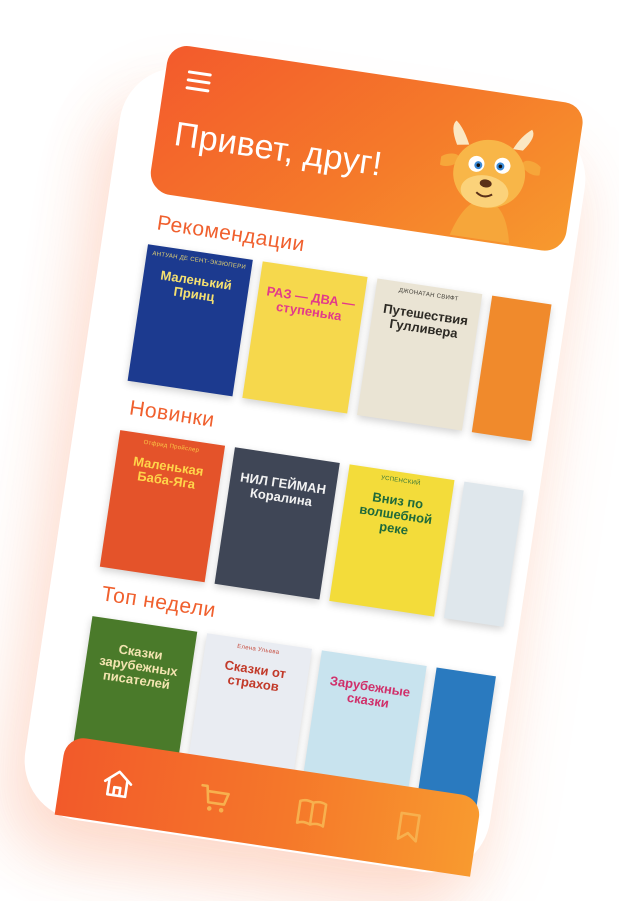  Describe the element at coordinates (190, 320) in the screenshot. I see `book-card: АНТУАН ДЕ СЕНТ-ЭКЗЮПЕРИ Маленький Принц` at that location.